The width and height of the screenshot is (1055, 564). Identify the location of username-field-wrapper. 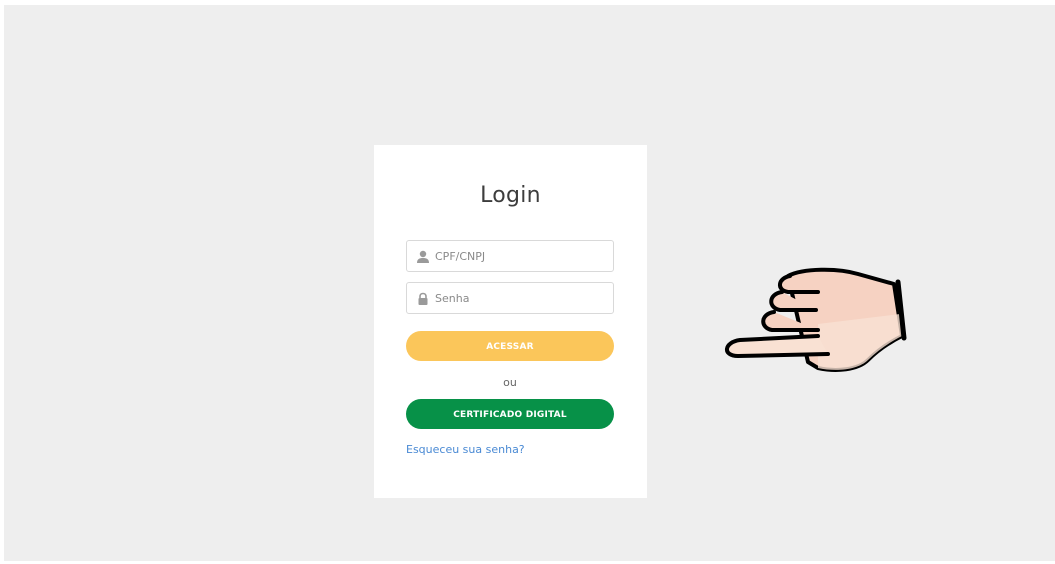
(510, 256).